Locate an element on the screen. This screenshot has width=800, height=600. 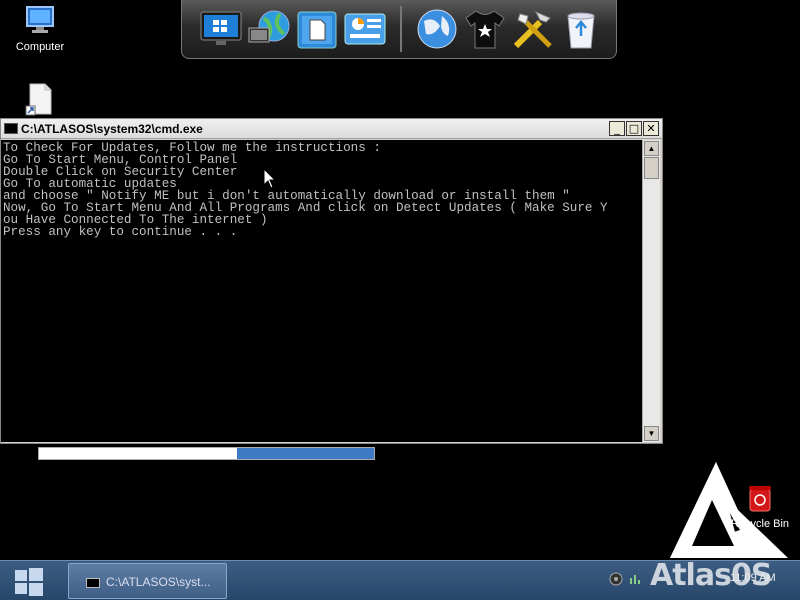
scroll-thumb is located at coordinates (651, 168).